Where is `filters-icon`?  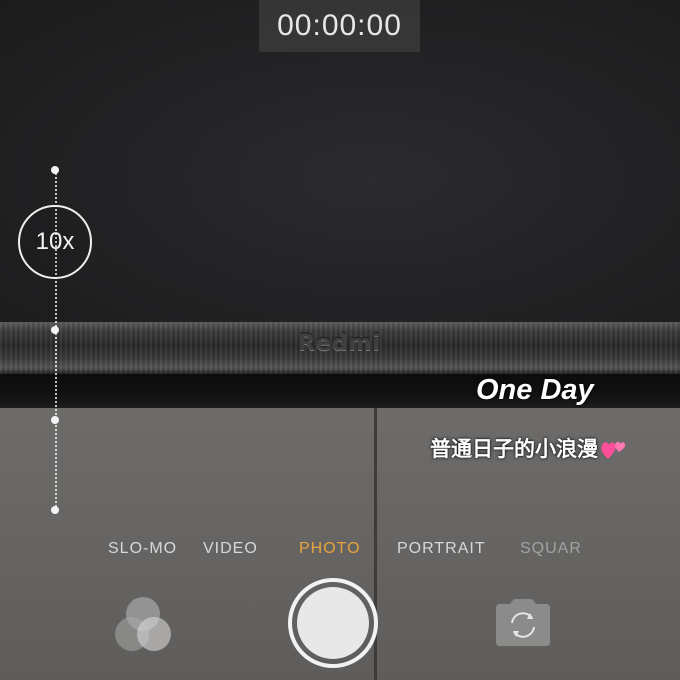
filters-icon is located at coordinates (143, 624).